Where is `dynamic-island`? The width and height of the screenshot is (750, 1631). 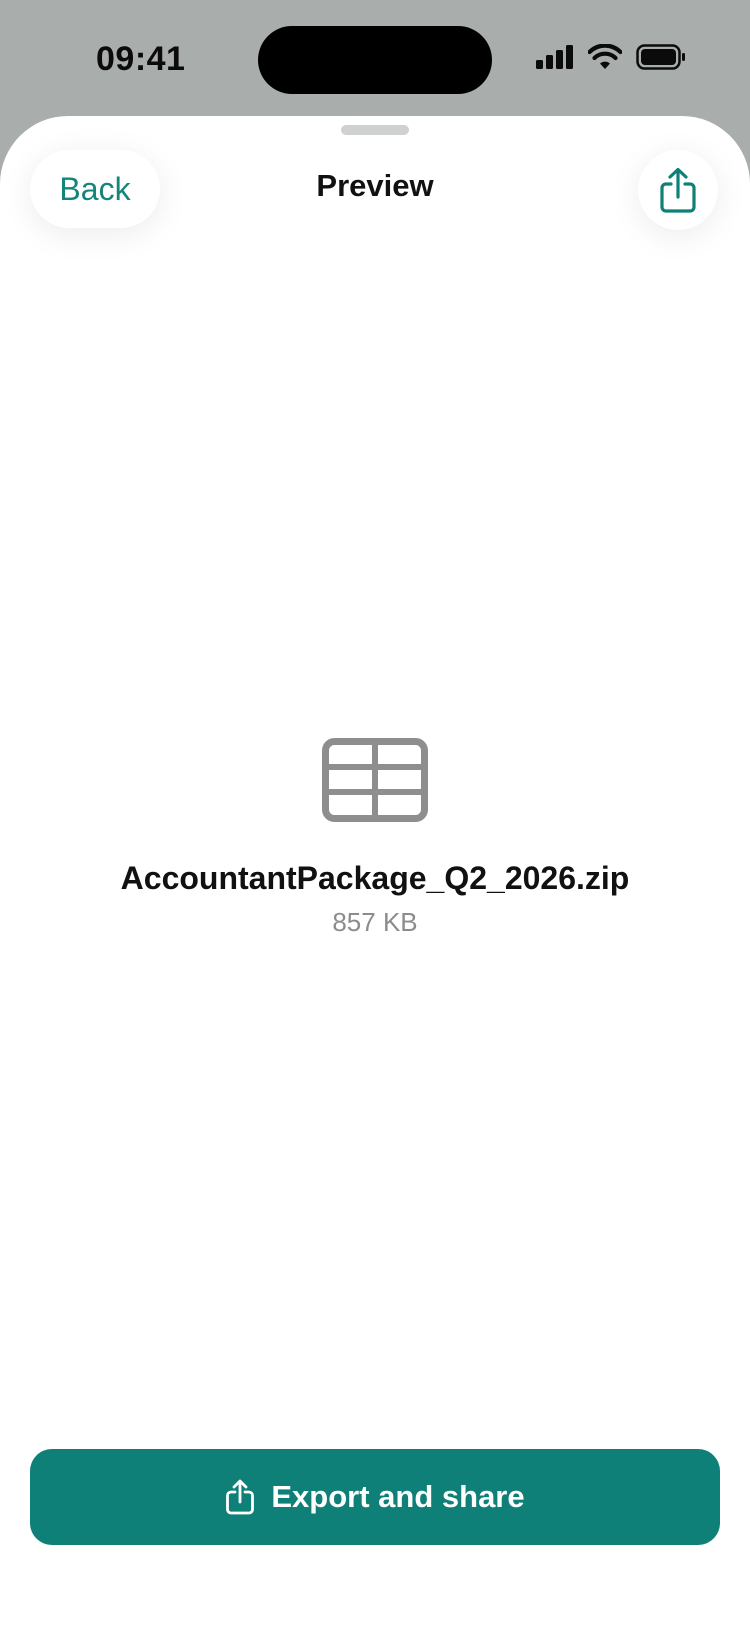 dynamic-island is located at coordinates (375, 60).